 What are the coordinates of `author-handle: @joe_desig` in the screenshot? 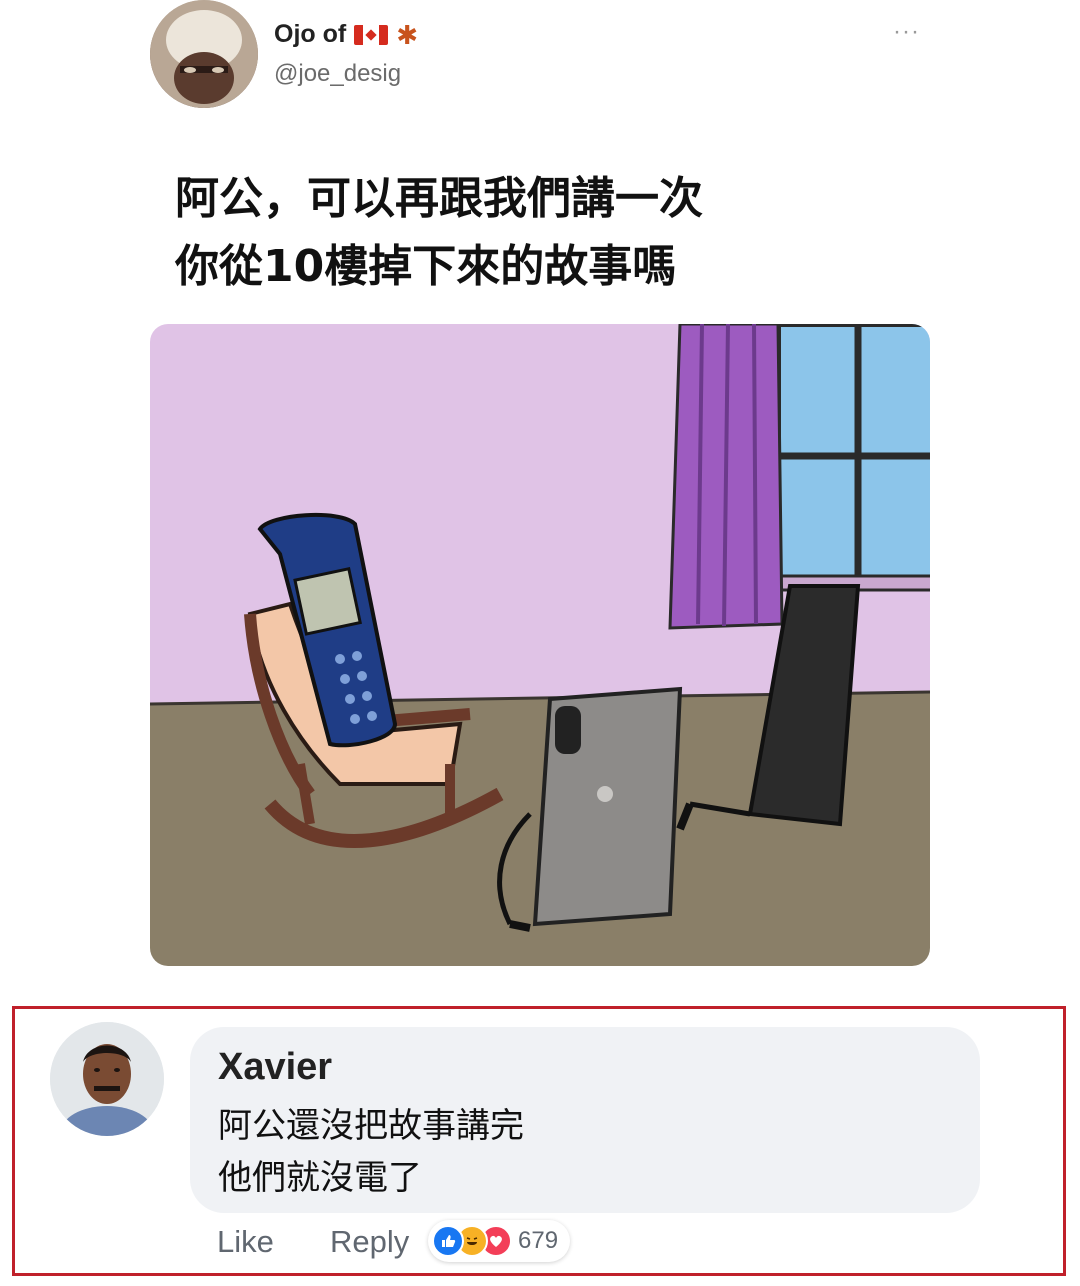 It's located at (337, 74).